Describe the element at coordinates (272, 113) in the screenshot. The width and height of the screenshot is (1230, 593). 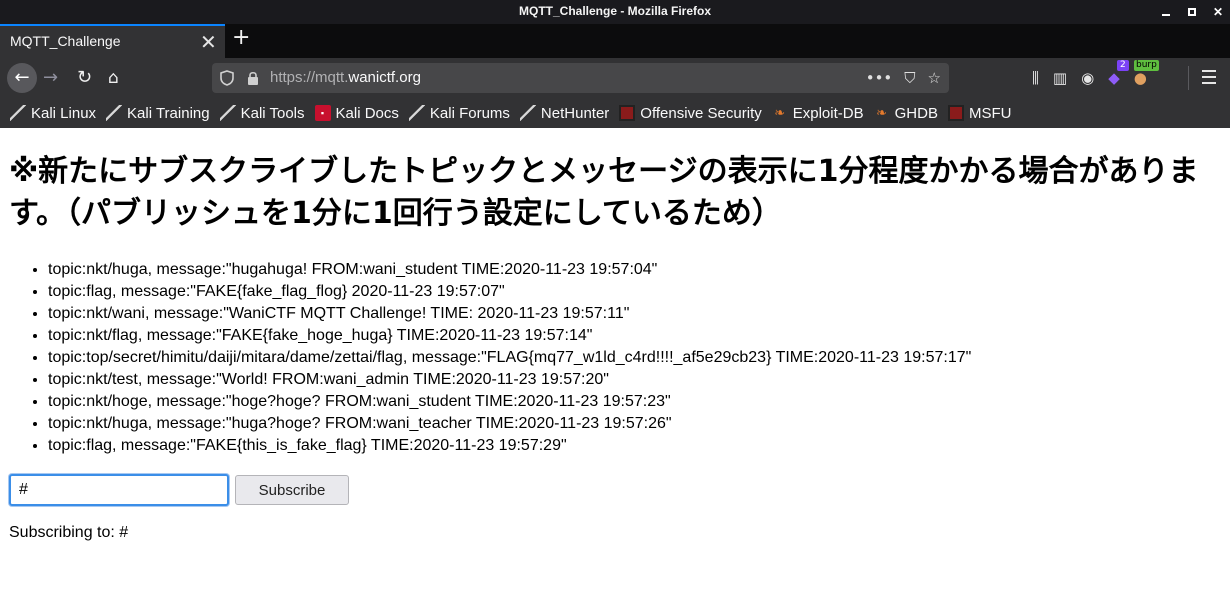
I see `bookmark-label: Kali Tools` at that location.